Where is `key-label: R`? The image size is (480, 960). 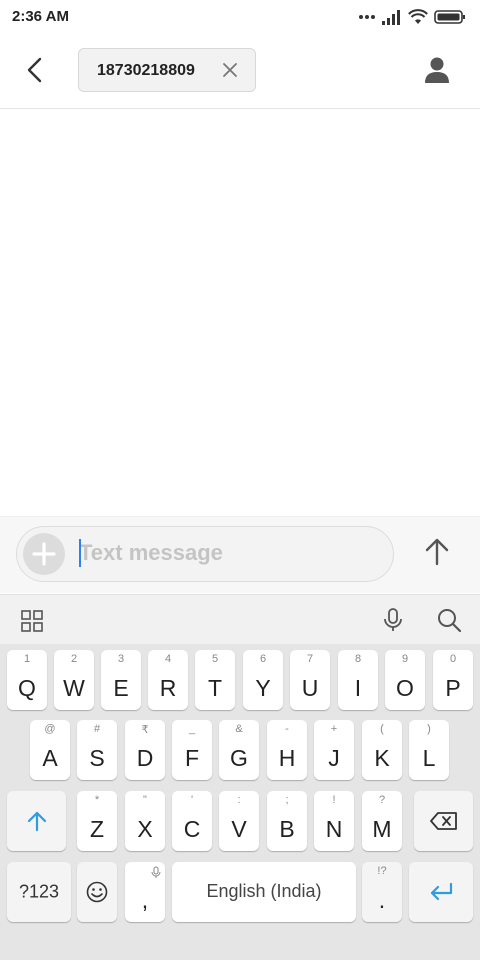 key-label: R is located at coordinates (168, 688).